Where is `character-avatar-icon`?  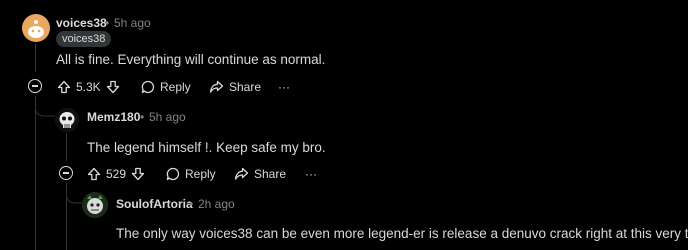
character-avatar-icon is located at coordinates (95, 205).